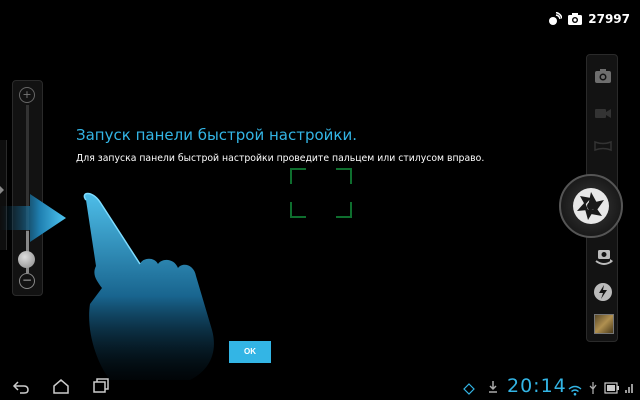  I want to click on status-area: 27997, so click(589, 19).